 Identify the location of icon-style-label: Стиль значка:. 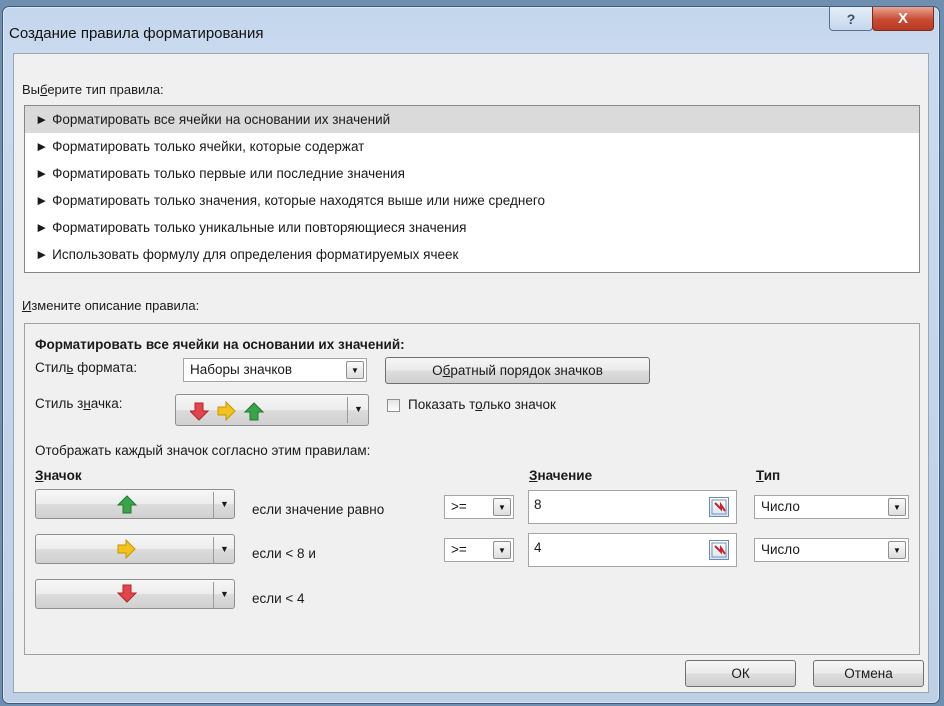
(79, 403).